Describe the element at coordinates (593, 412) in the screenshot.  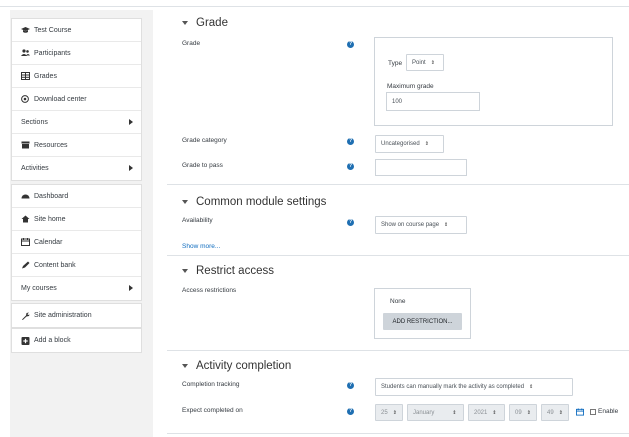
I see `enable-checkbox` at that location.